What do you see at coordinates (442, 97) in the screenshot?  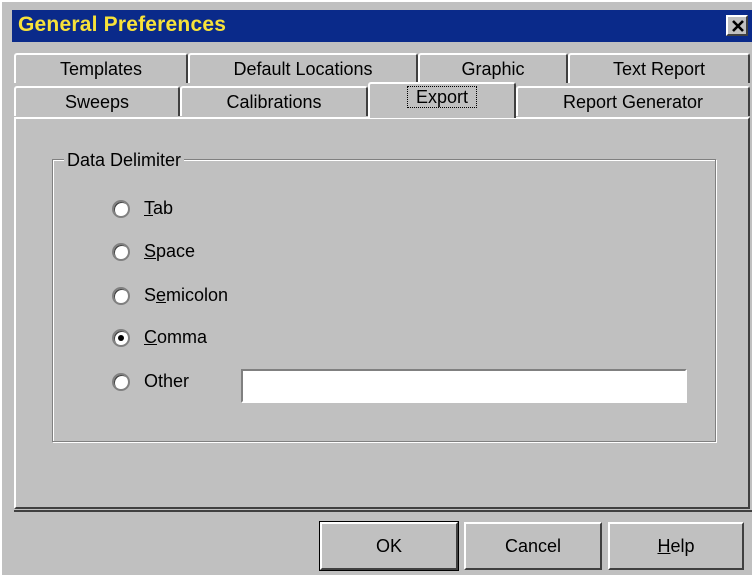 I see `tab-label: Export` at bounding box center [442, 97].